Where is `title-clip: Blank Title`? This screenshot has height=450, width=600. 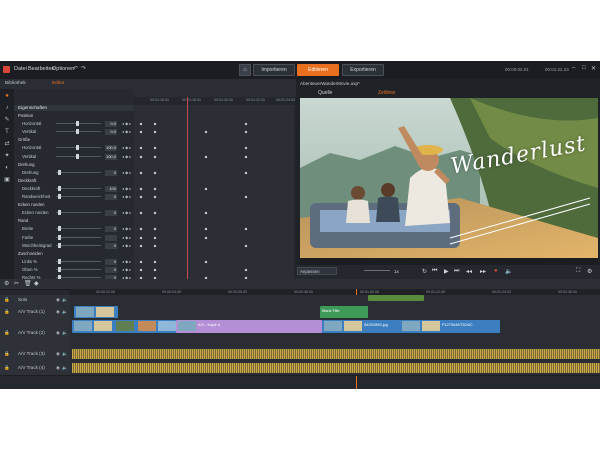
title-clip: Blank Title is located at coordinates (344, 312).